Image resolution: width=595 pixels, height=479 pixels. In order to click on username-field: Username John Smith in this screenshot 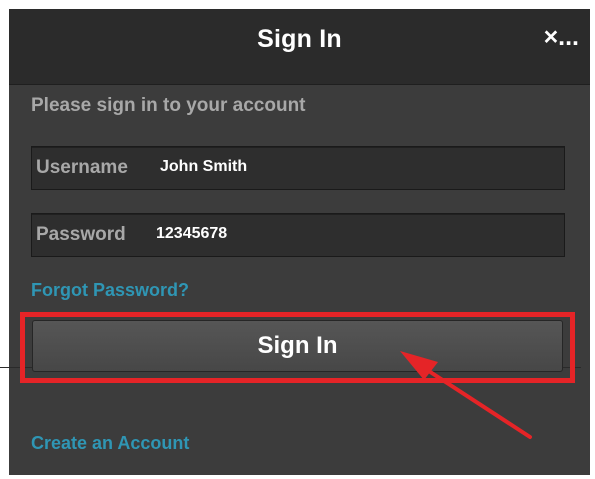, I will do `click(298, 168)`.